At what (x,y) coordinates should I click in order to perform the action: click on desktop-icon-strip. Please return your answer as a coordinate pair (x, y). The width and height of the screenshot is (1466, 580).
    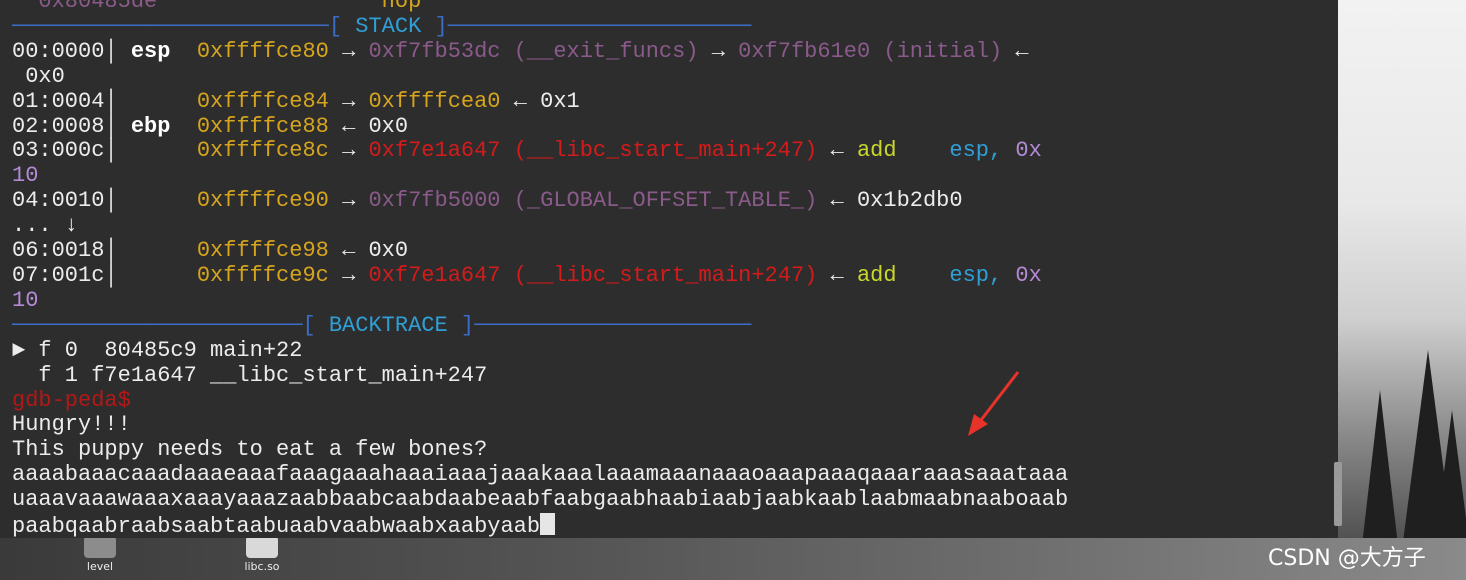
    Looking at the image, I should click on (733, 559).